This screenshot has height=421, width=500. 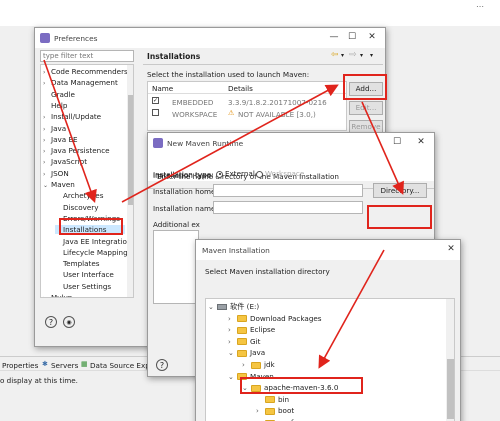 I want to click on tree-item-maven-child: User Settings, so click(x=90, y=286).